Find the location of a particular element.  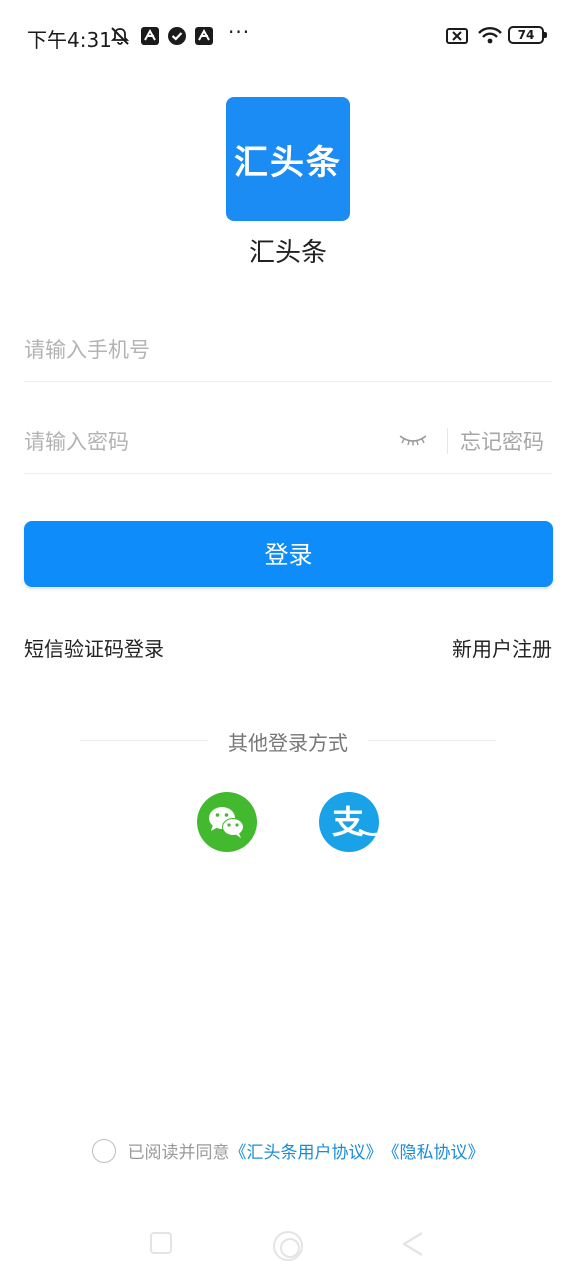

wifi-icon is located at coordinates (490, 35).